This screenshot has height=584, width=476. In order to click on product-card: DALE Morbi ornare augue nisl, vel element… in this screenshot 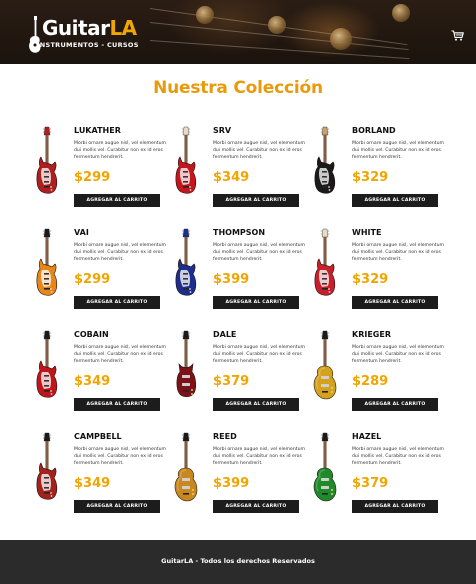, I will do `click(239, 373)`.